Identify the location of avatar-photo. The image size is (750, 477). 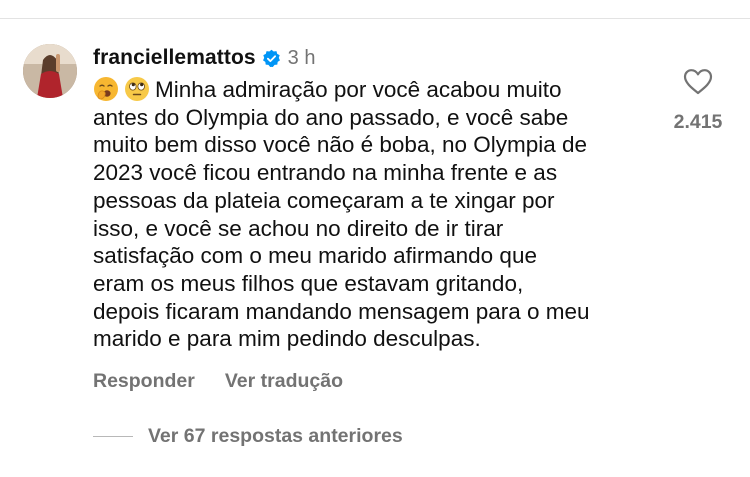
(50, 71).